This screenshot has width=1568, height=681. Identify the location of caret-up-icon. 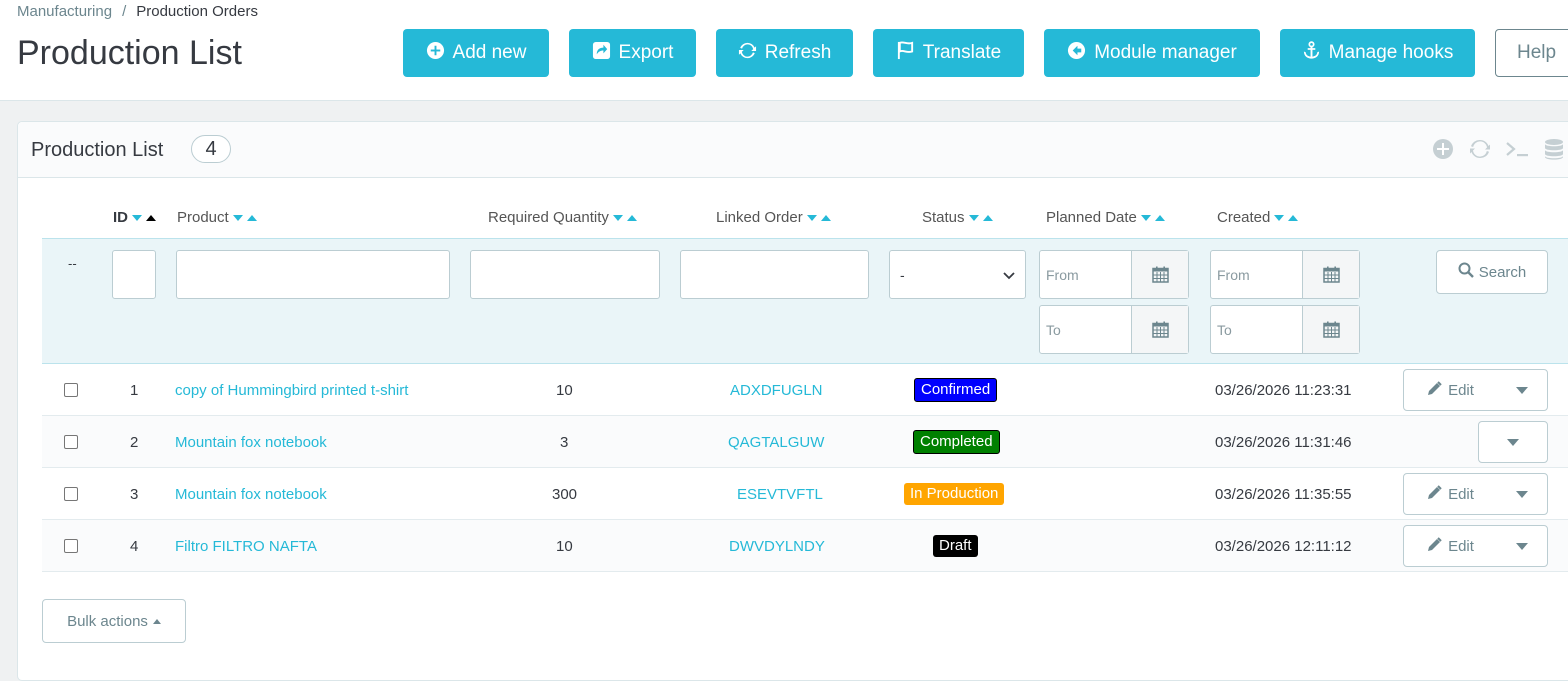
(156, 621).